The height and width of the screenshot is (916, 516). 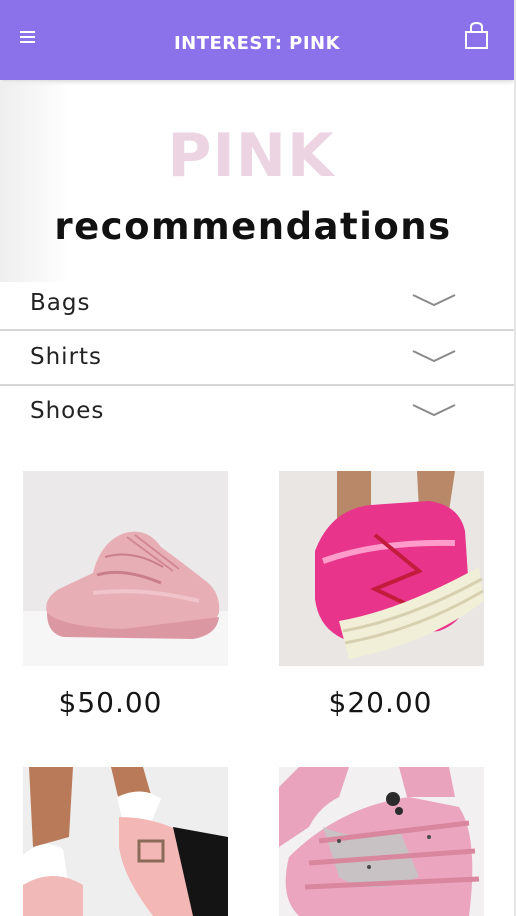 I want to click on category-label: Bags, so click(x=60, y=303).